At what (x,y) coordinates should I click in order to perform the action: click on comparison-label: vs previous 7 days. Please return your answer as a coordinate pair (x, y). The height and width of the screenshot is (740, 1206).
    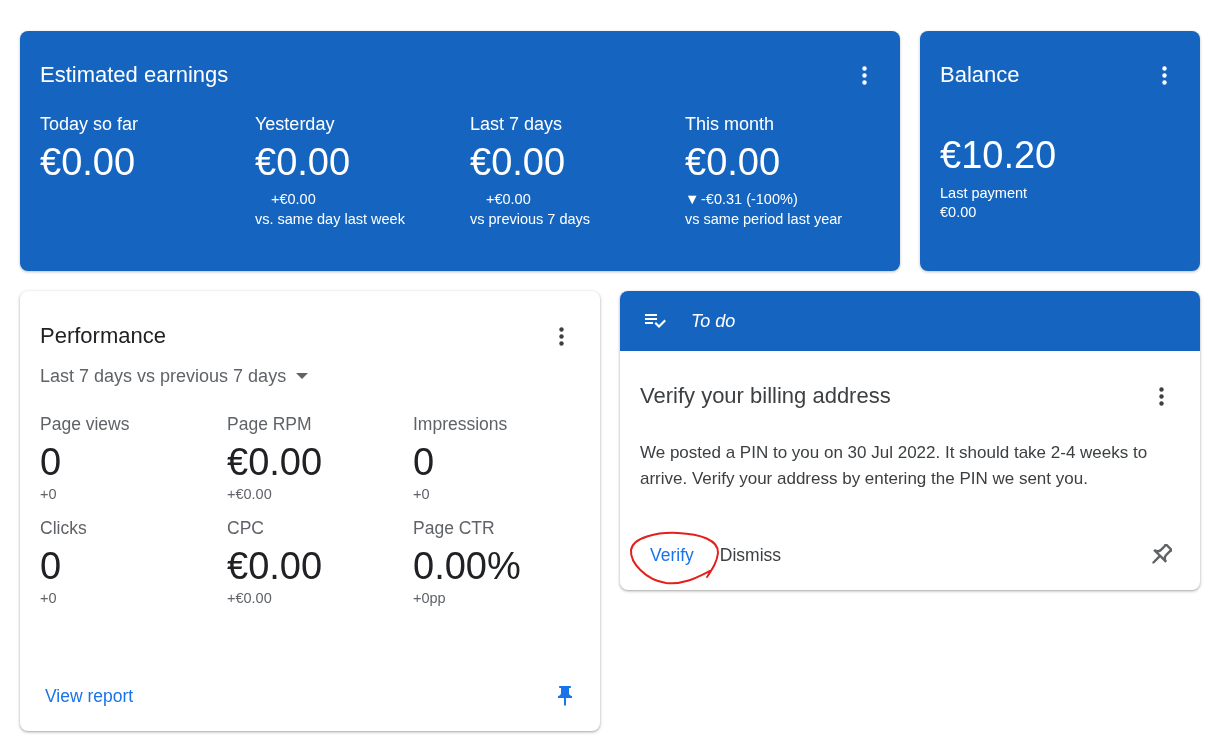
    Looking at the image, I should click on (530, 219).